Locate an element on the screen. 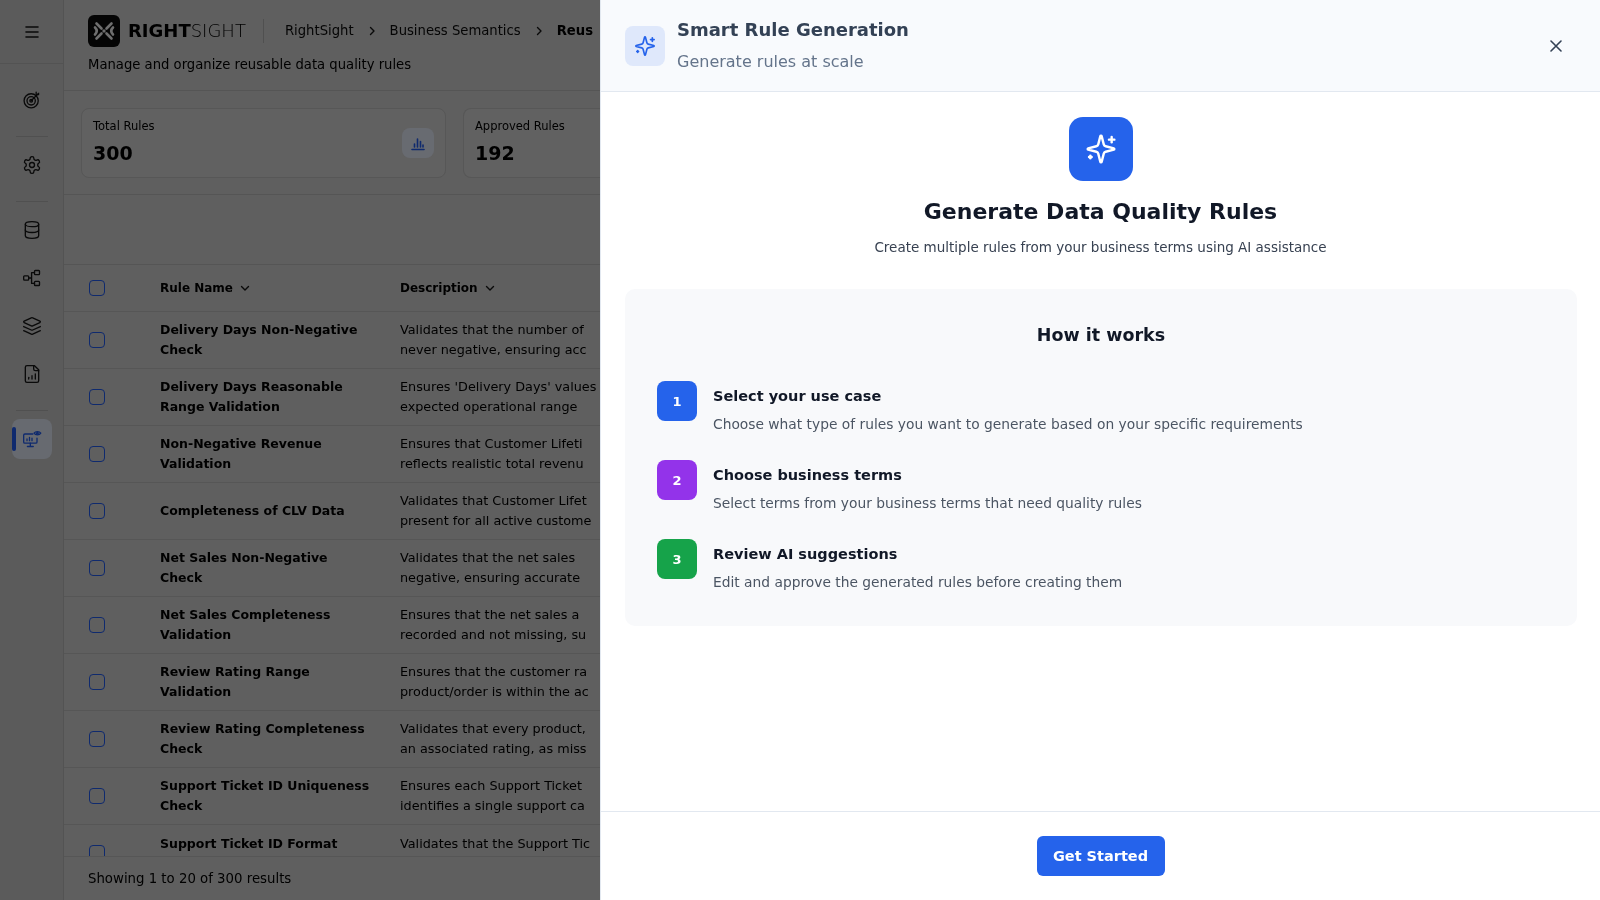  step-description: Edit and approve the generated rules before creating them is located at coordinates (918, 582).